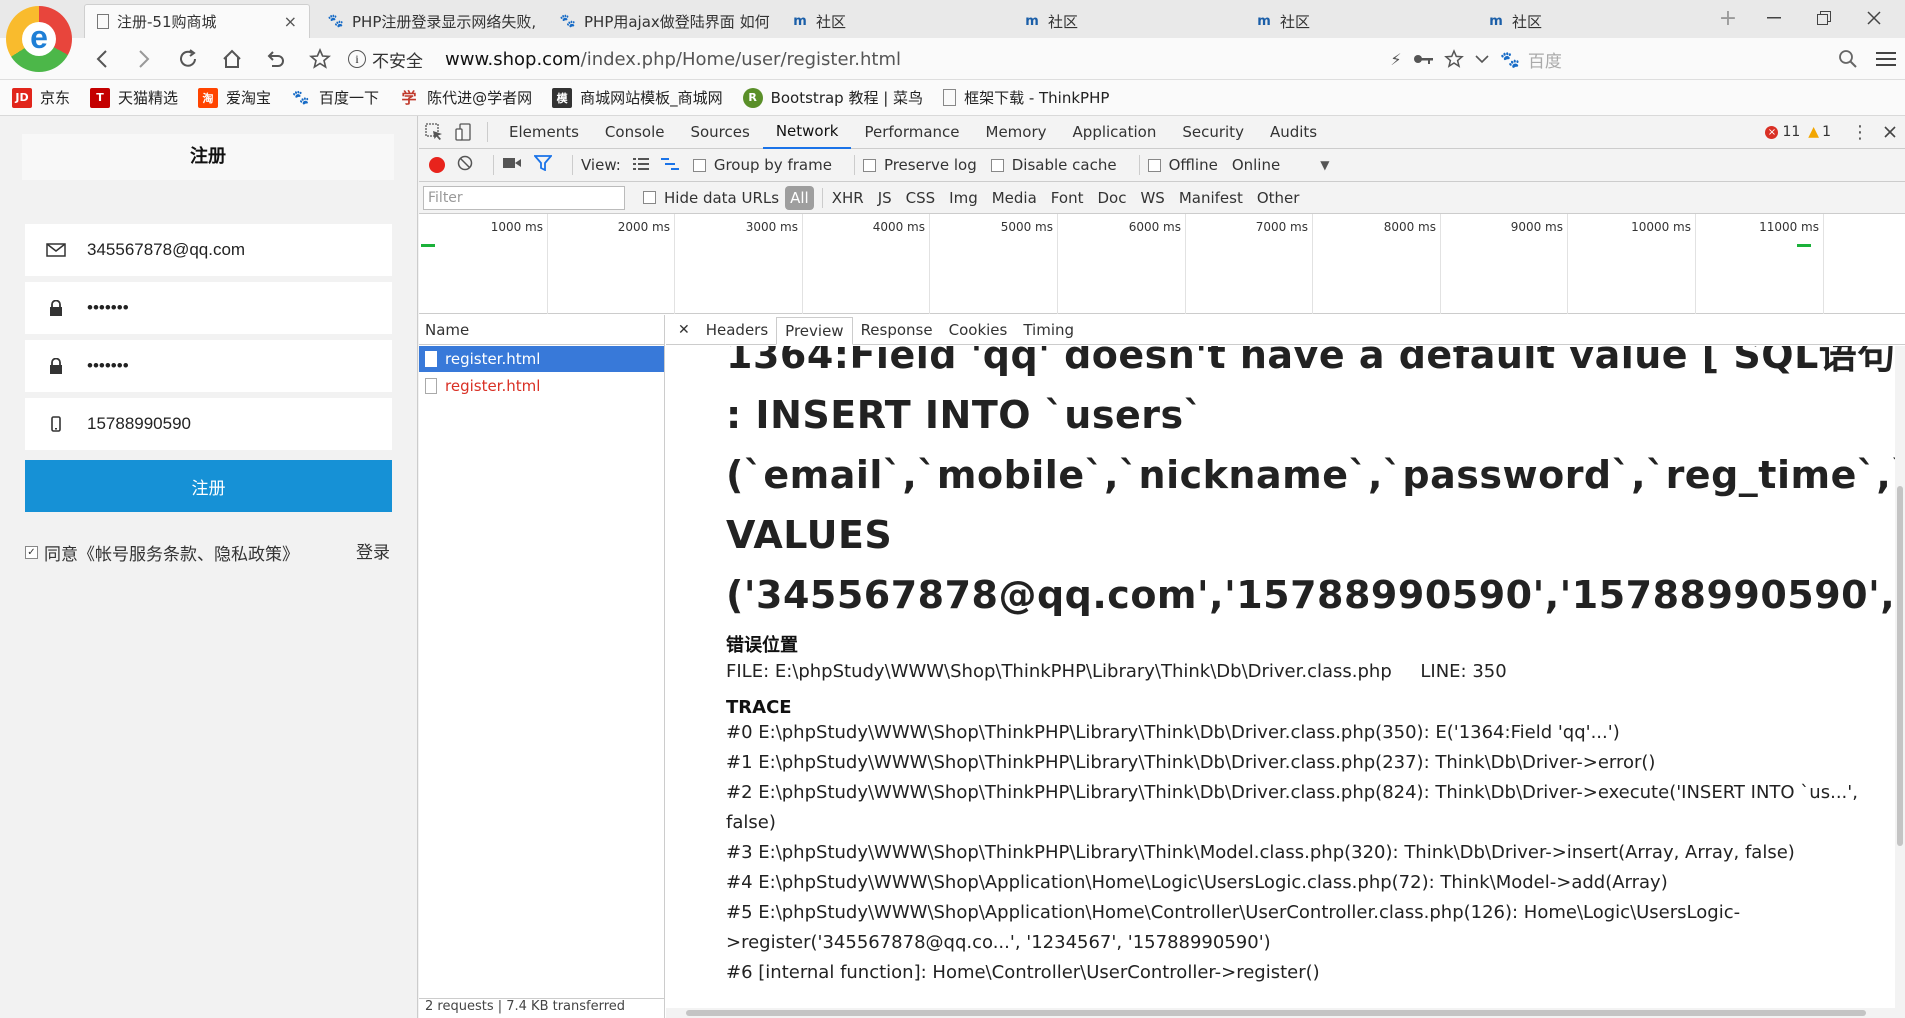 Image resolution: width=1905 pixels, height=1018 pixels. What do you see at coordinates (897, 330) in the screenshot?
I see `tab-response: Response` at bounding box center [897, 330].